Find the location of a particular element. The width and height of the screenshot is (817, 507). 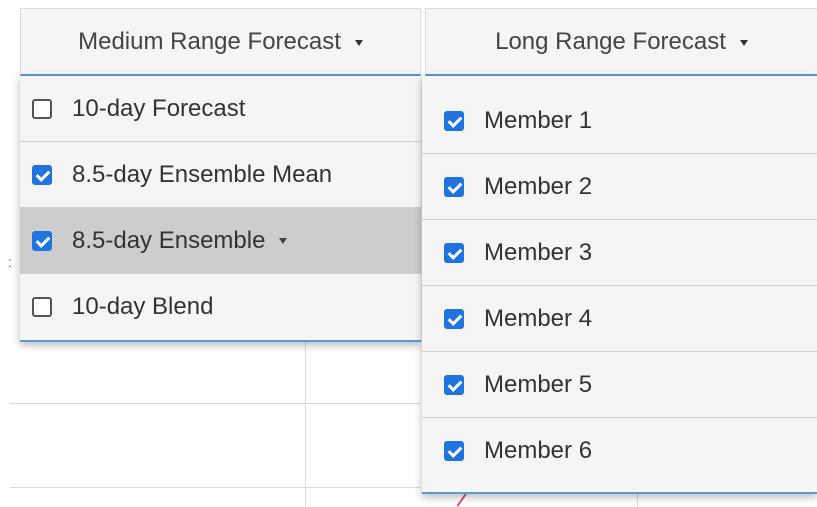

menu-item-label: Member 3 is located at coordinates (538, 252).